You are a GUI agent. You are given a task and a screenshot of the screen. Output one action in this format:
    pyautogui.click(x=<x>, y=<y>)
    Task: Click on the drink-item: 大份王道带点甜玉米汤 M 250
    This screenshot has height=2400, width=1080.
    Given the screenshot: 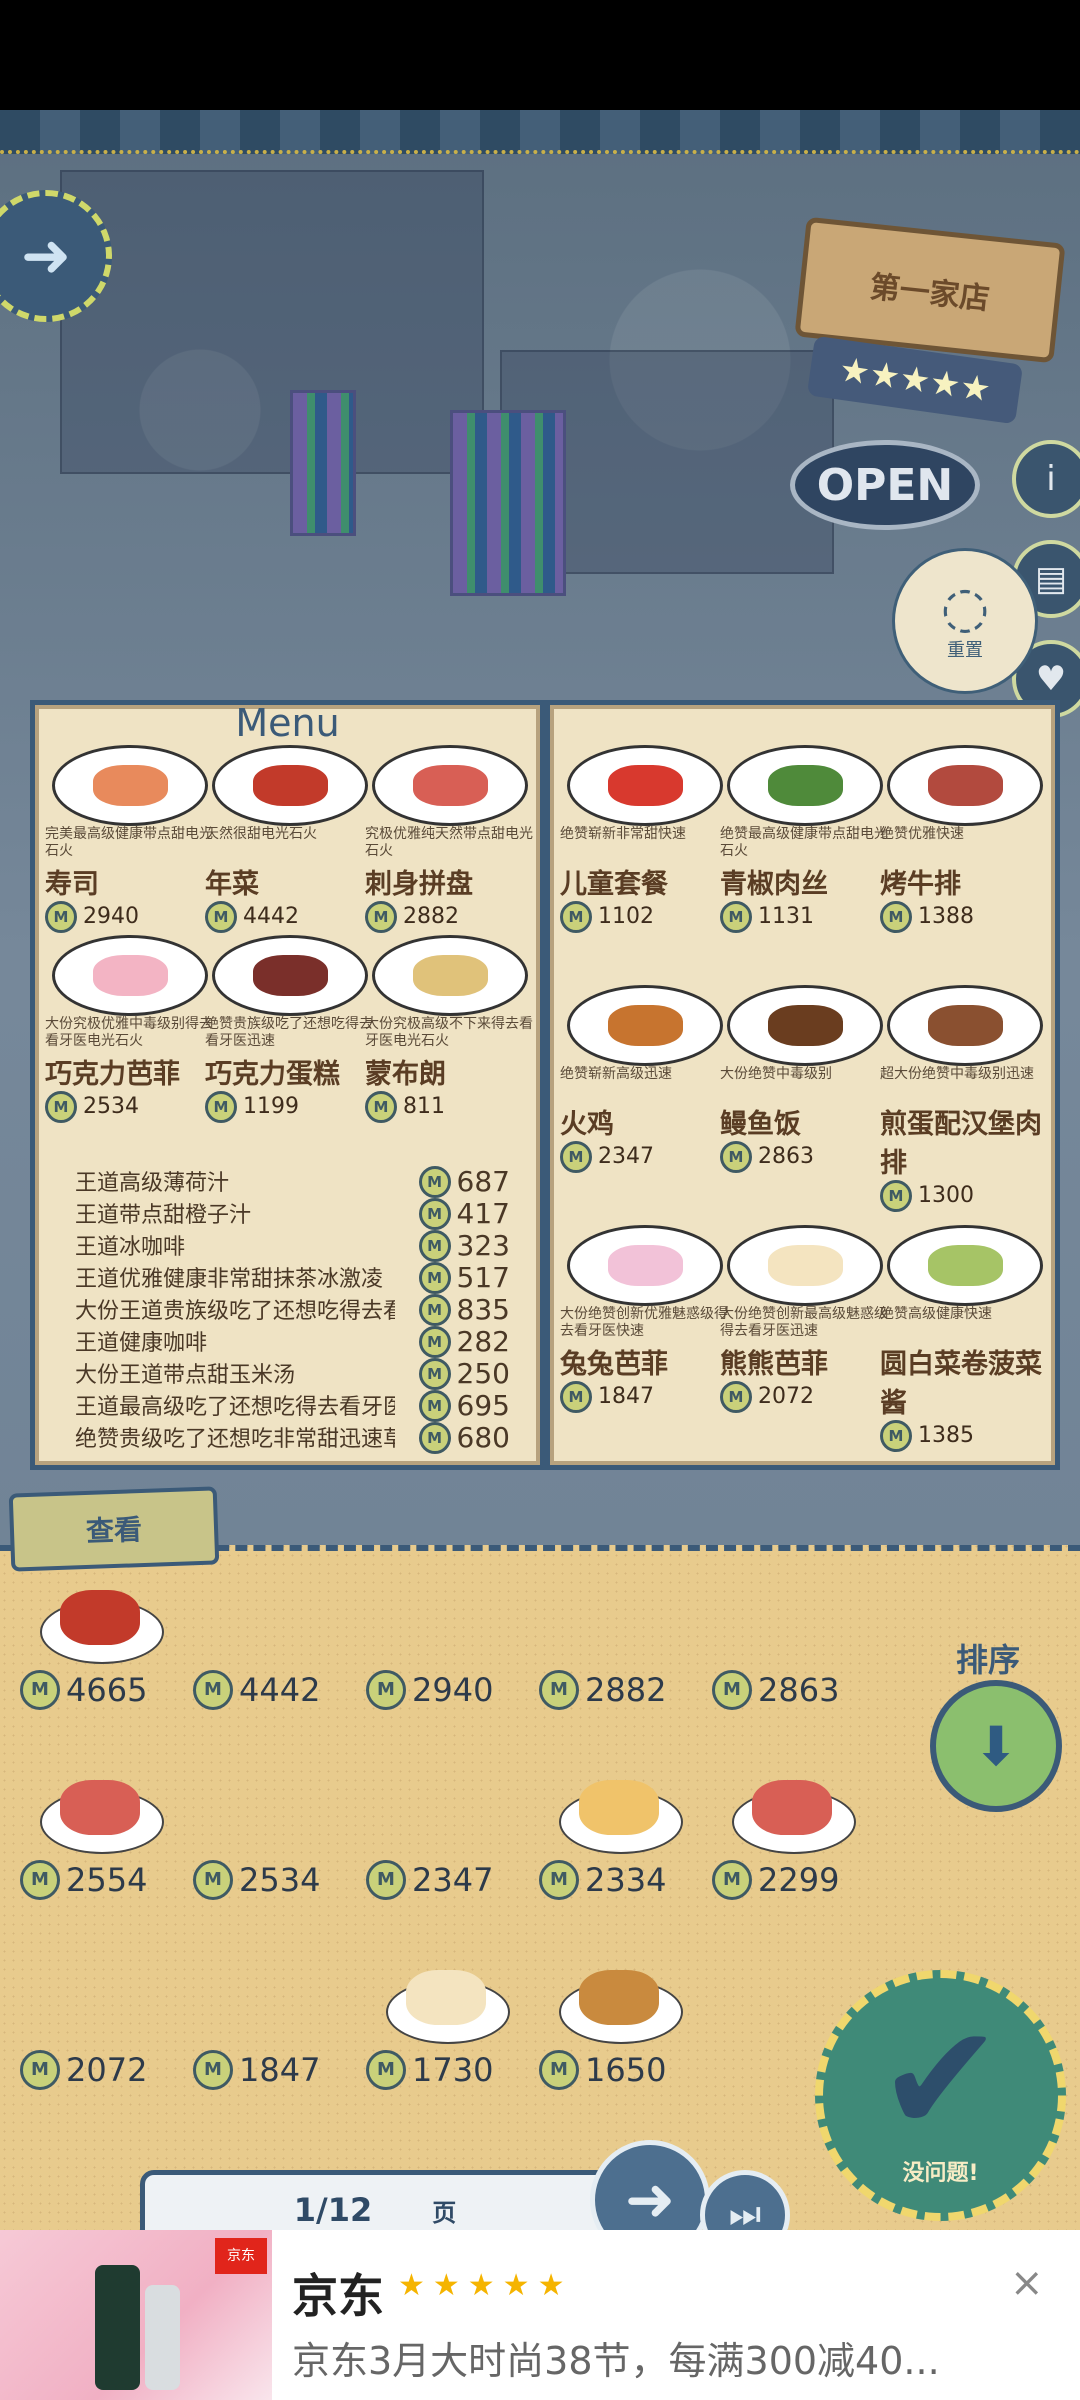 What is the action you would take?
    pyautogui.click(x=292, y=1373)
    